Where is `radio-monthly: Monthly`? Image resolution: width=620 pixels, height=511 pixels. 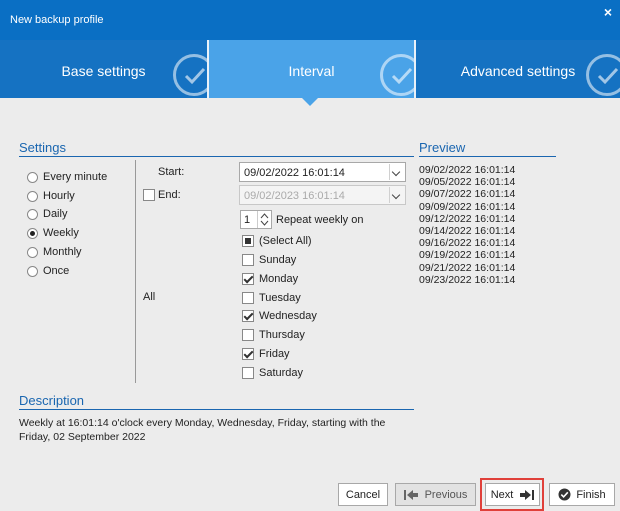
radio-monthly: Monthly is located at coordinates (54, 252).